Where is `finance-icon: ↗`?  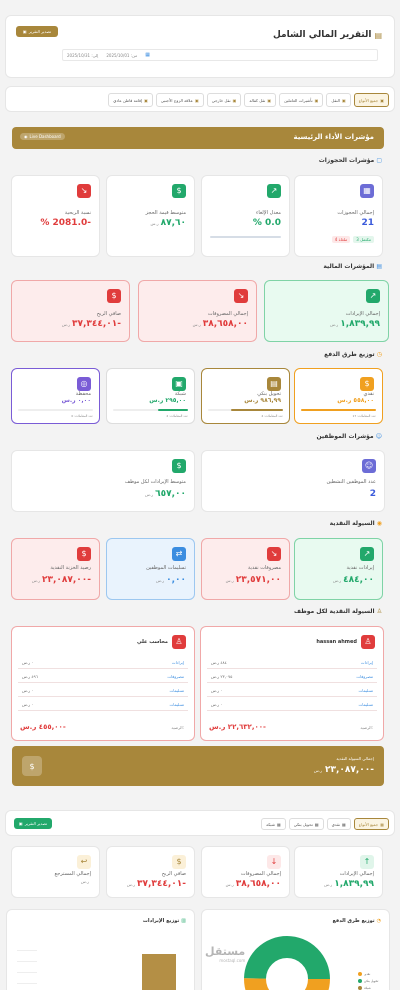 finance-icon: ↗ is located at coordinates (373, 296).